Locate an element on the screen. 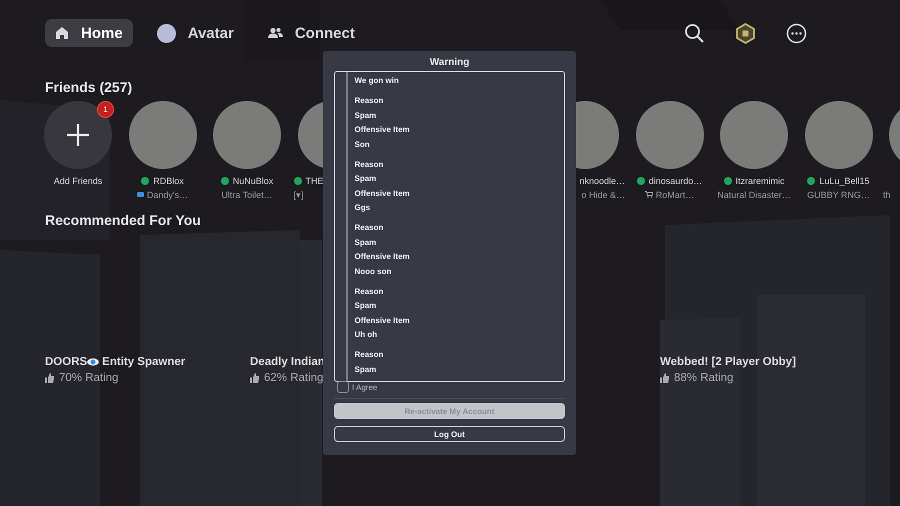 The width and height of the screenshot is (900, 506). agree-label: I Agree is located at coordinates (365, 387).